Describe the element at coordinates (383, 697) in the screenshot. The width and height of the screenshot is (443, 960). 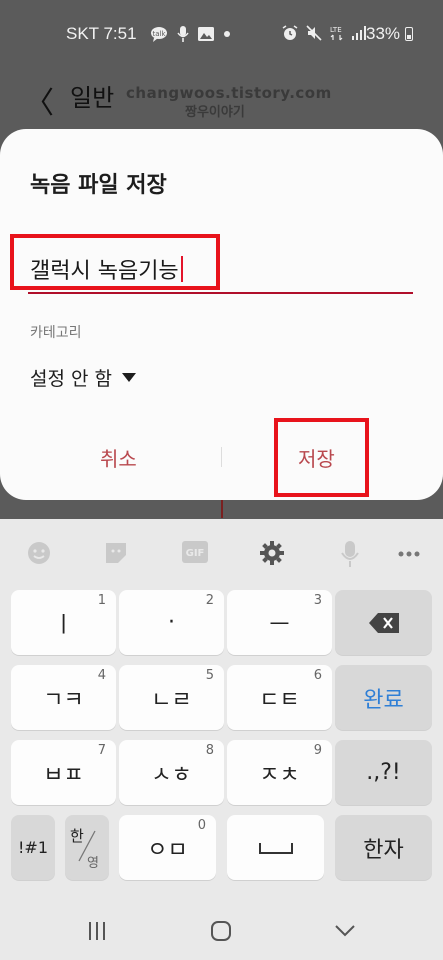
I see `done-button: 완료` at that location.